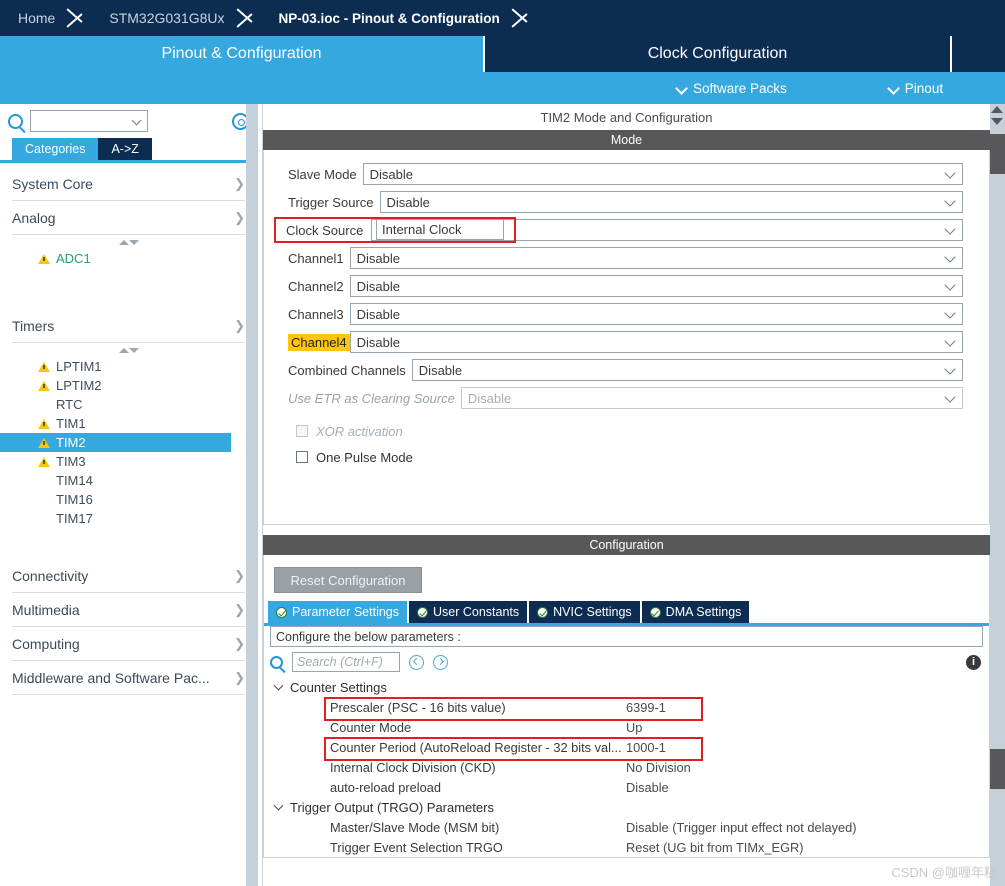 The image size is (1005, 886). What do you see at coordinates (687, 370) in the screenshot?
I see `combined-channels-select: Disable` at bounding box center [687, 370].